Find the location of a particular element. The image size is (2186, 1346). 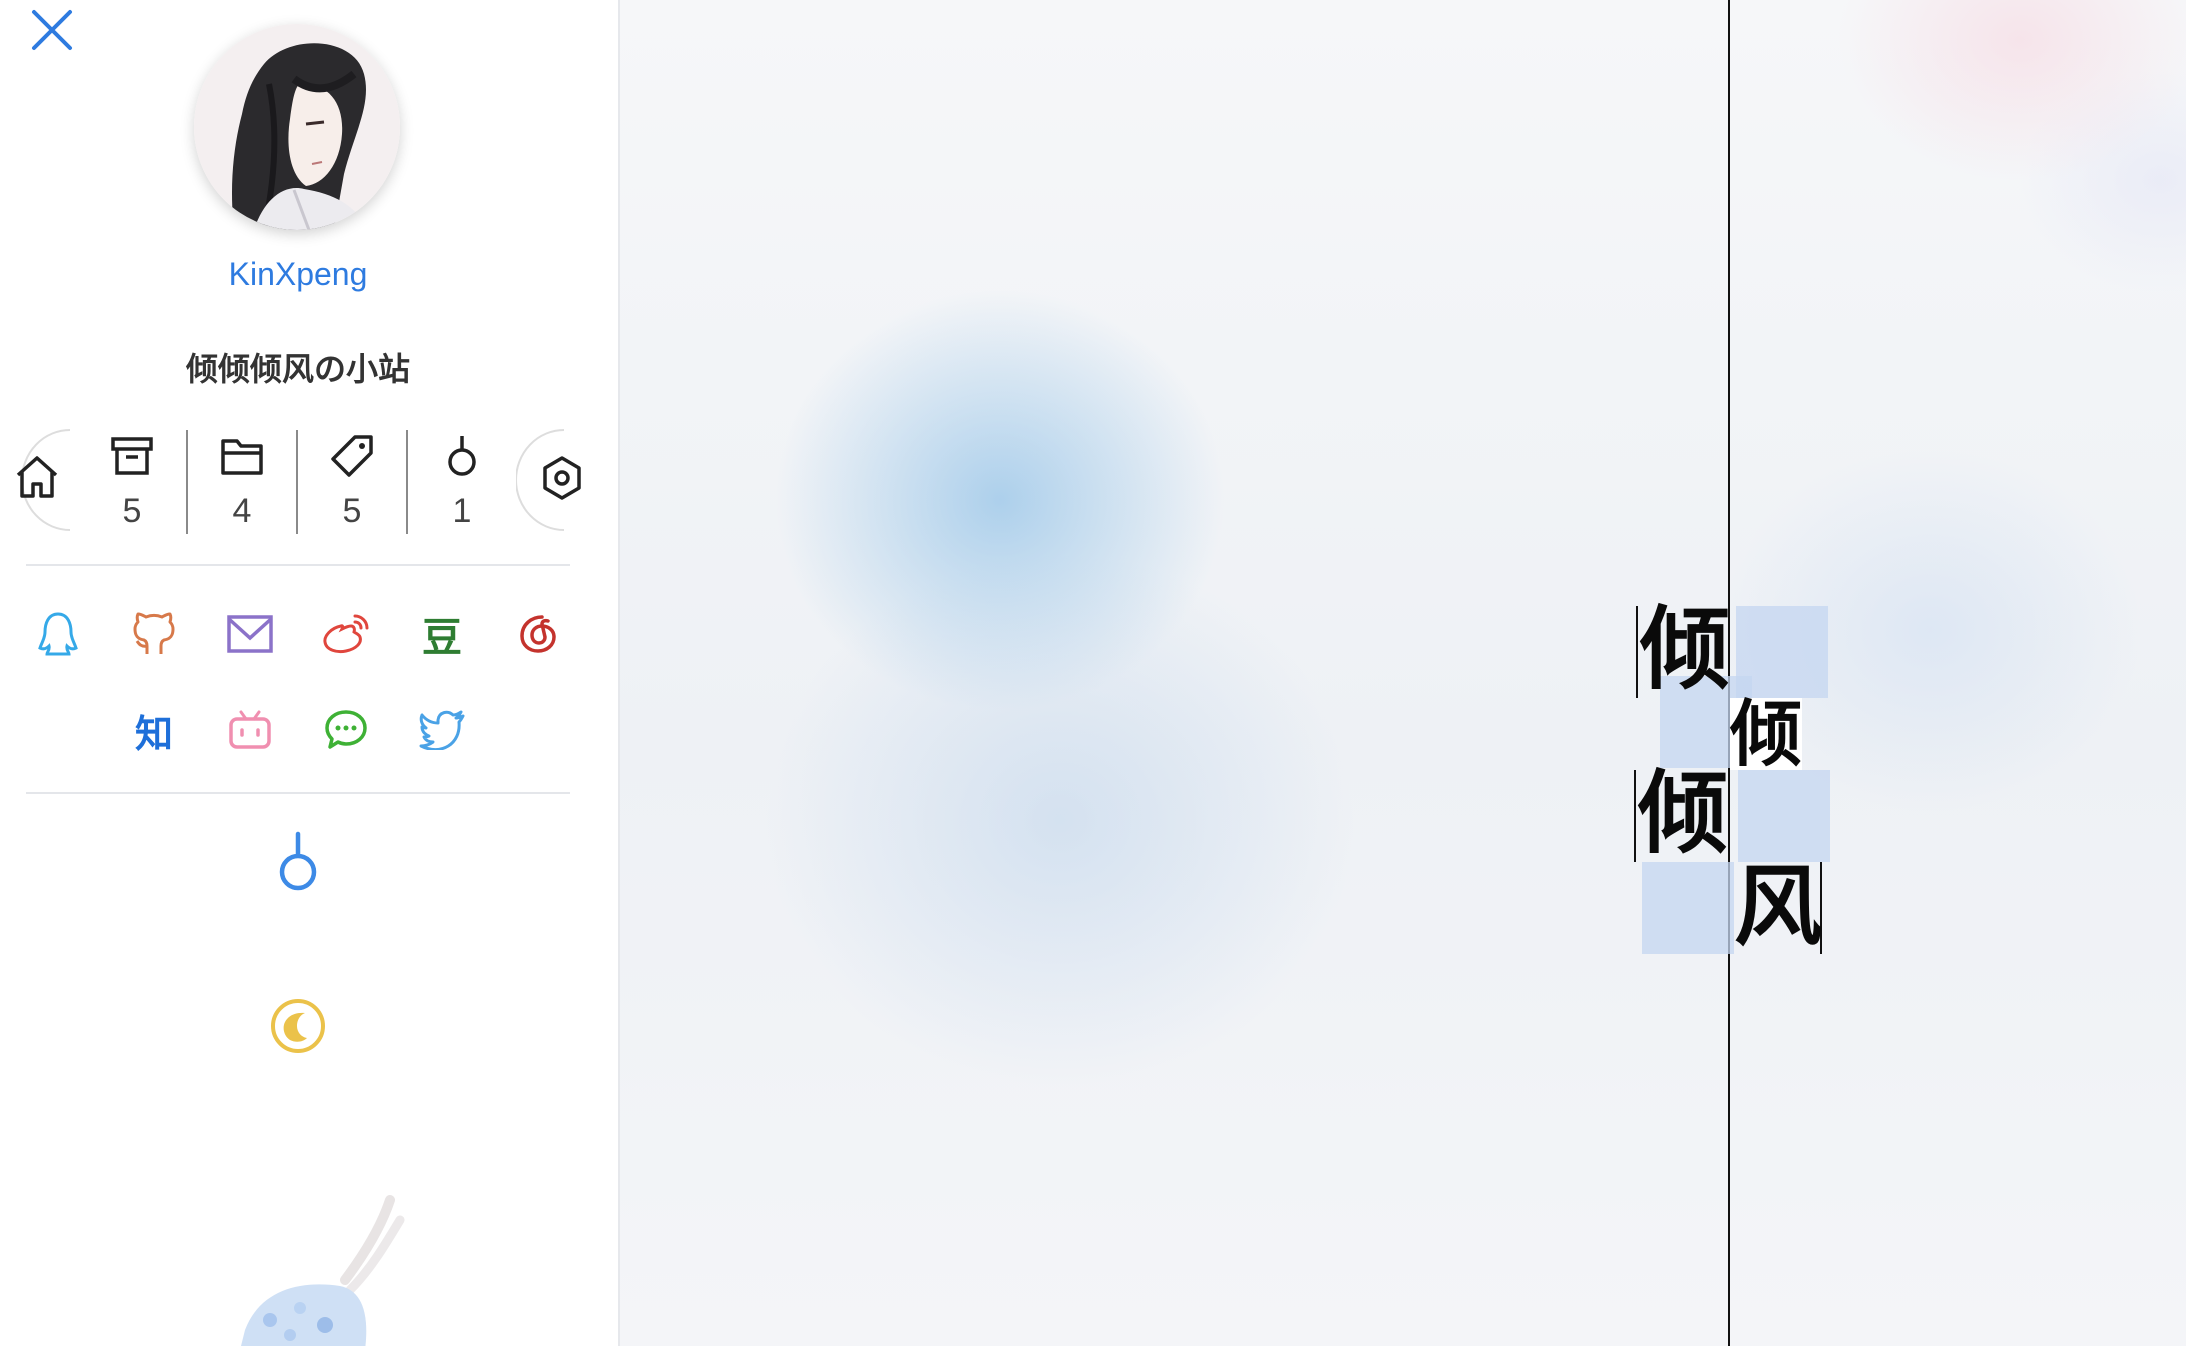

avatar is located at coordinates (297, 127).